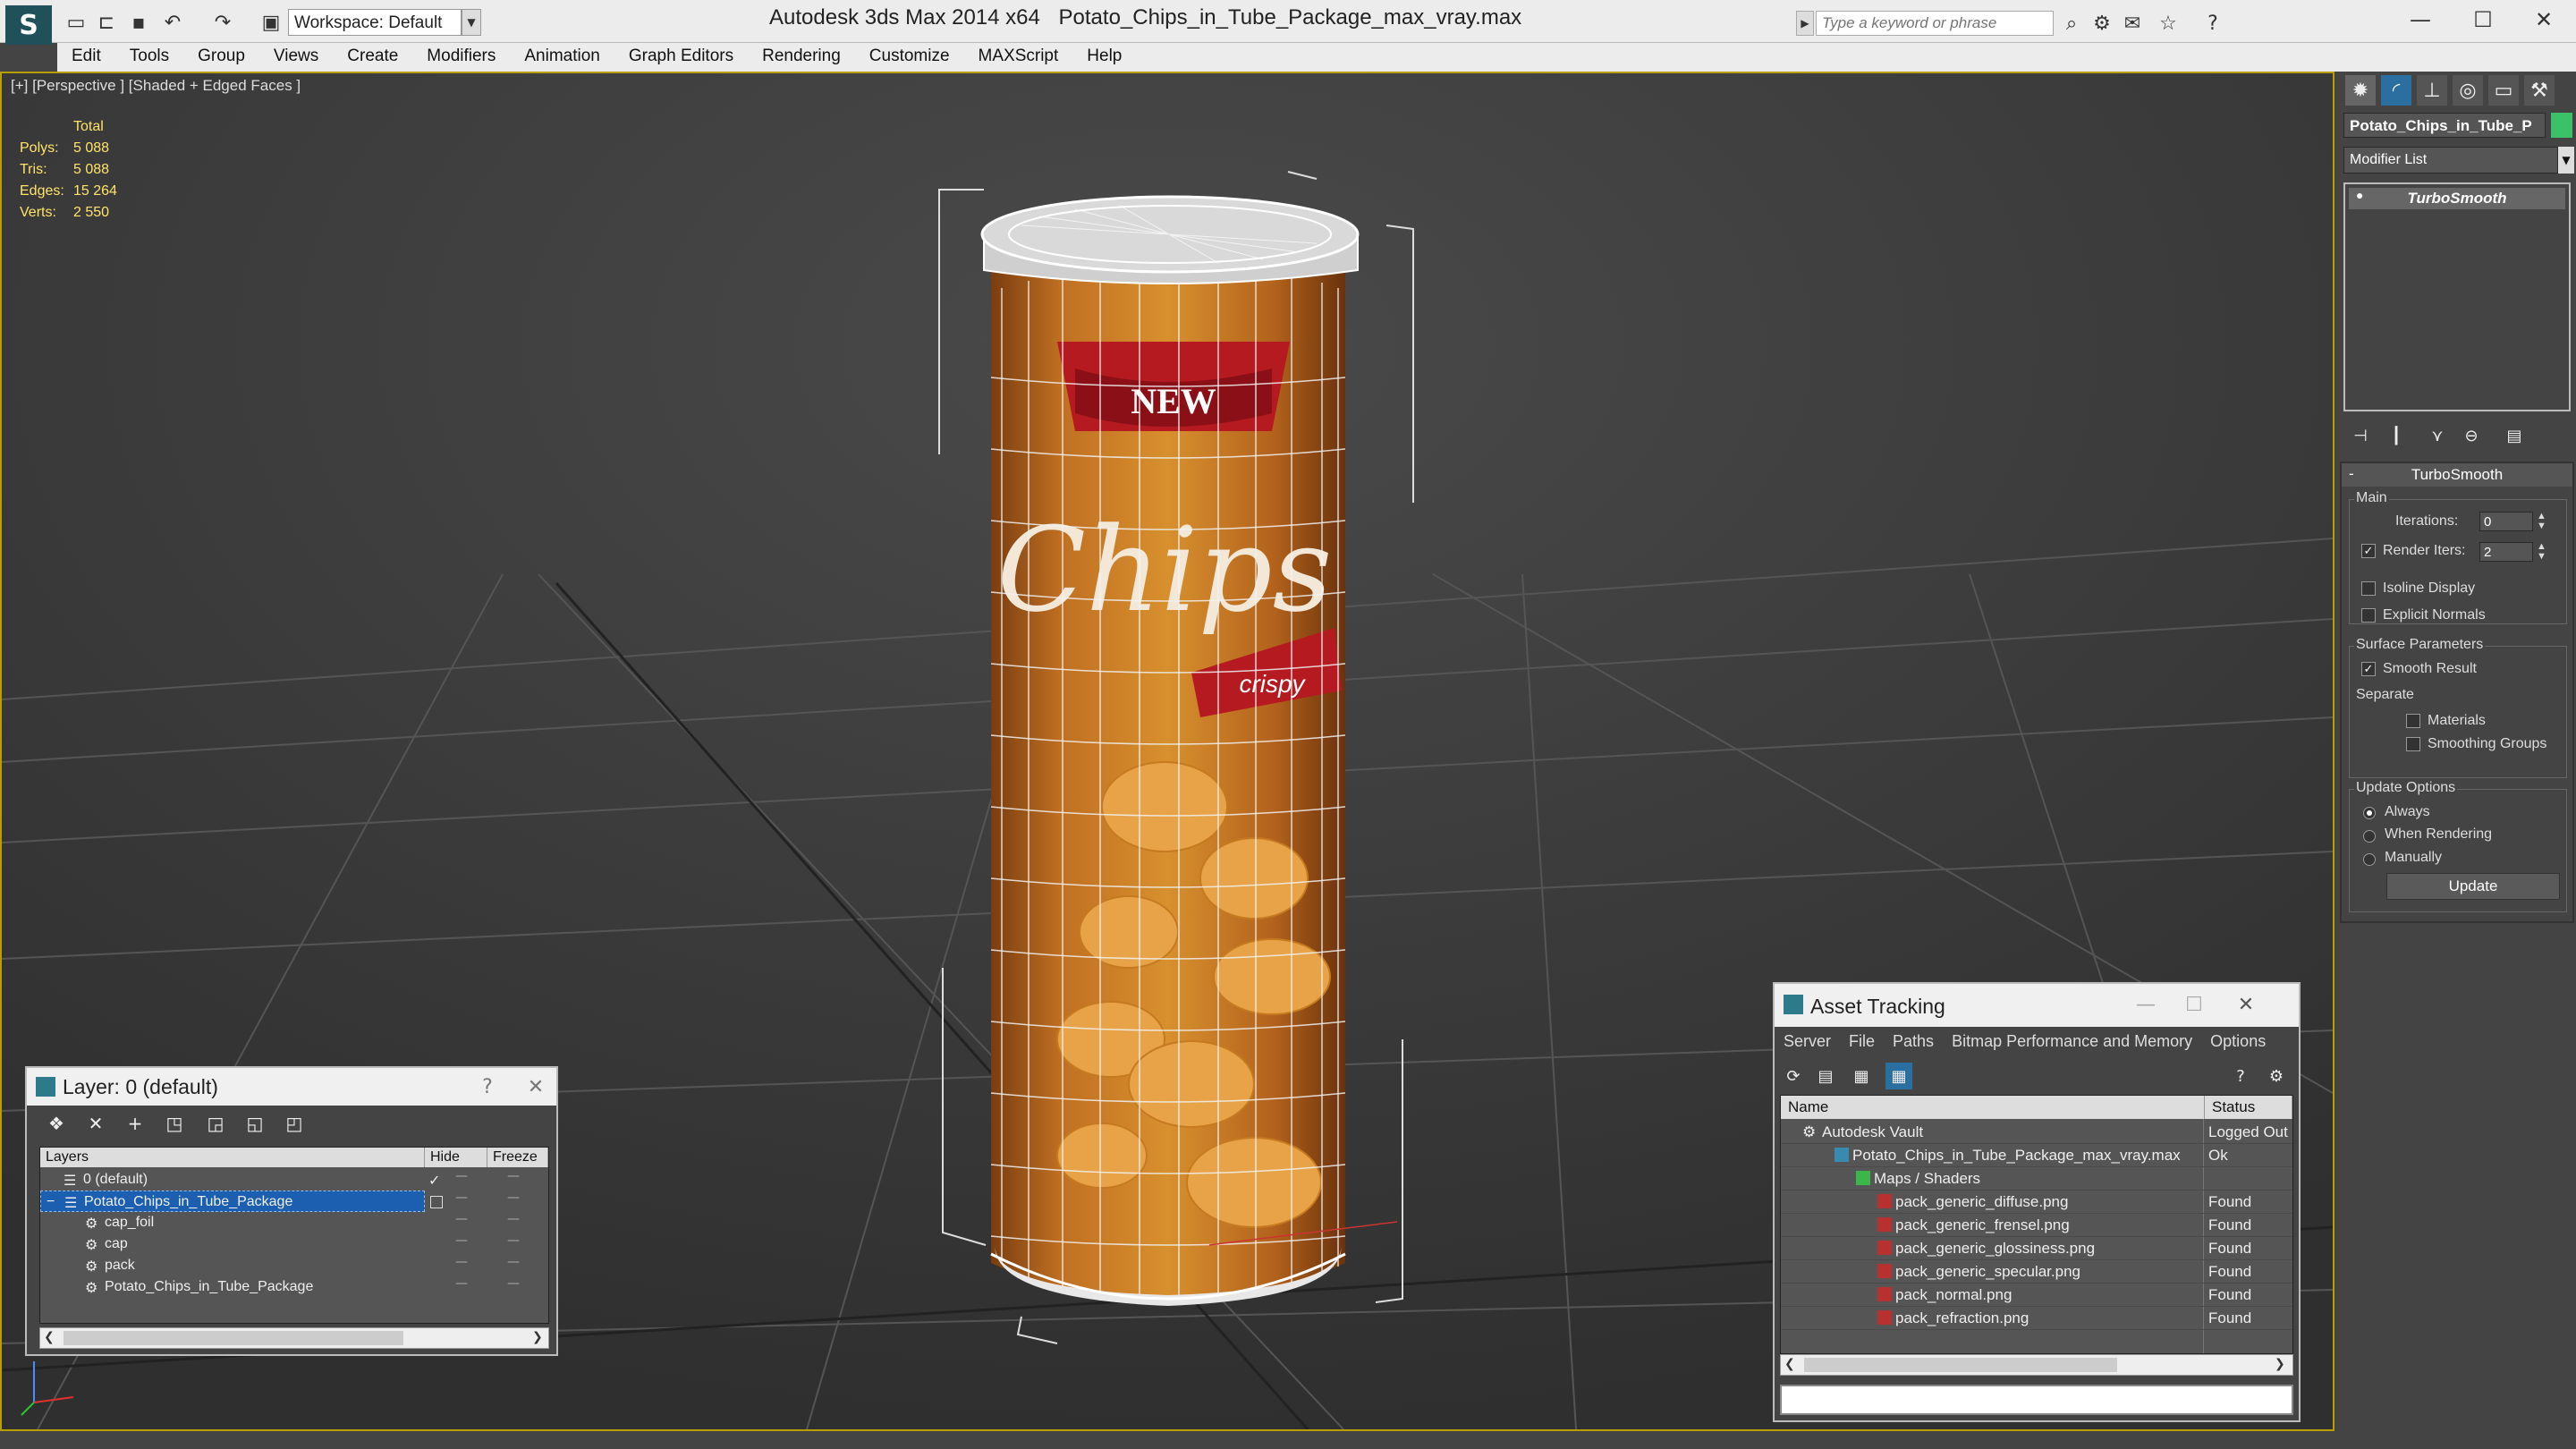 The image size is (2576, 1449). What do you see at coordinates (1862, 1041) in the screenshot?
I see `asset-menu-file: File` at bounding box center [1862, 1041].